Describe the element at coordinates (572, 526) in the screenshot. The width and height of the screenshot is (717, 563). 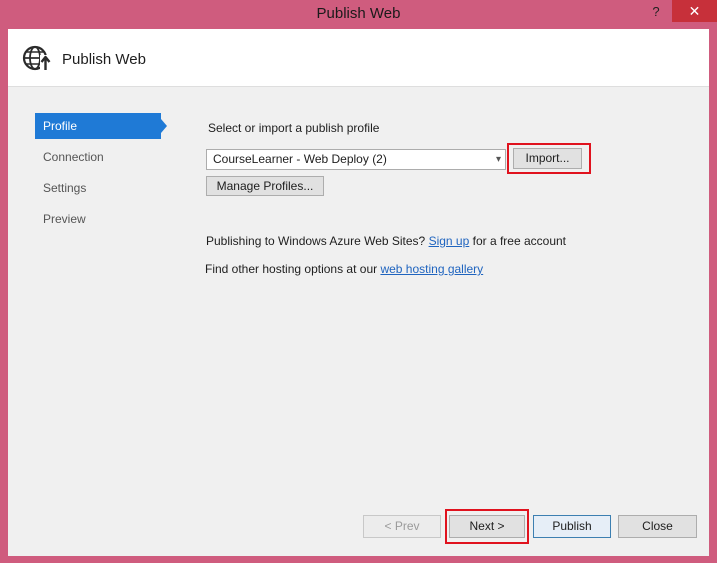
I see `publish-button: Publish` at that location.